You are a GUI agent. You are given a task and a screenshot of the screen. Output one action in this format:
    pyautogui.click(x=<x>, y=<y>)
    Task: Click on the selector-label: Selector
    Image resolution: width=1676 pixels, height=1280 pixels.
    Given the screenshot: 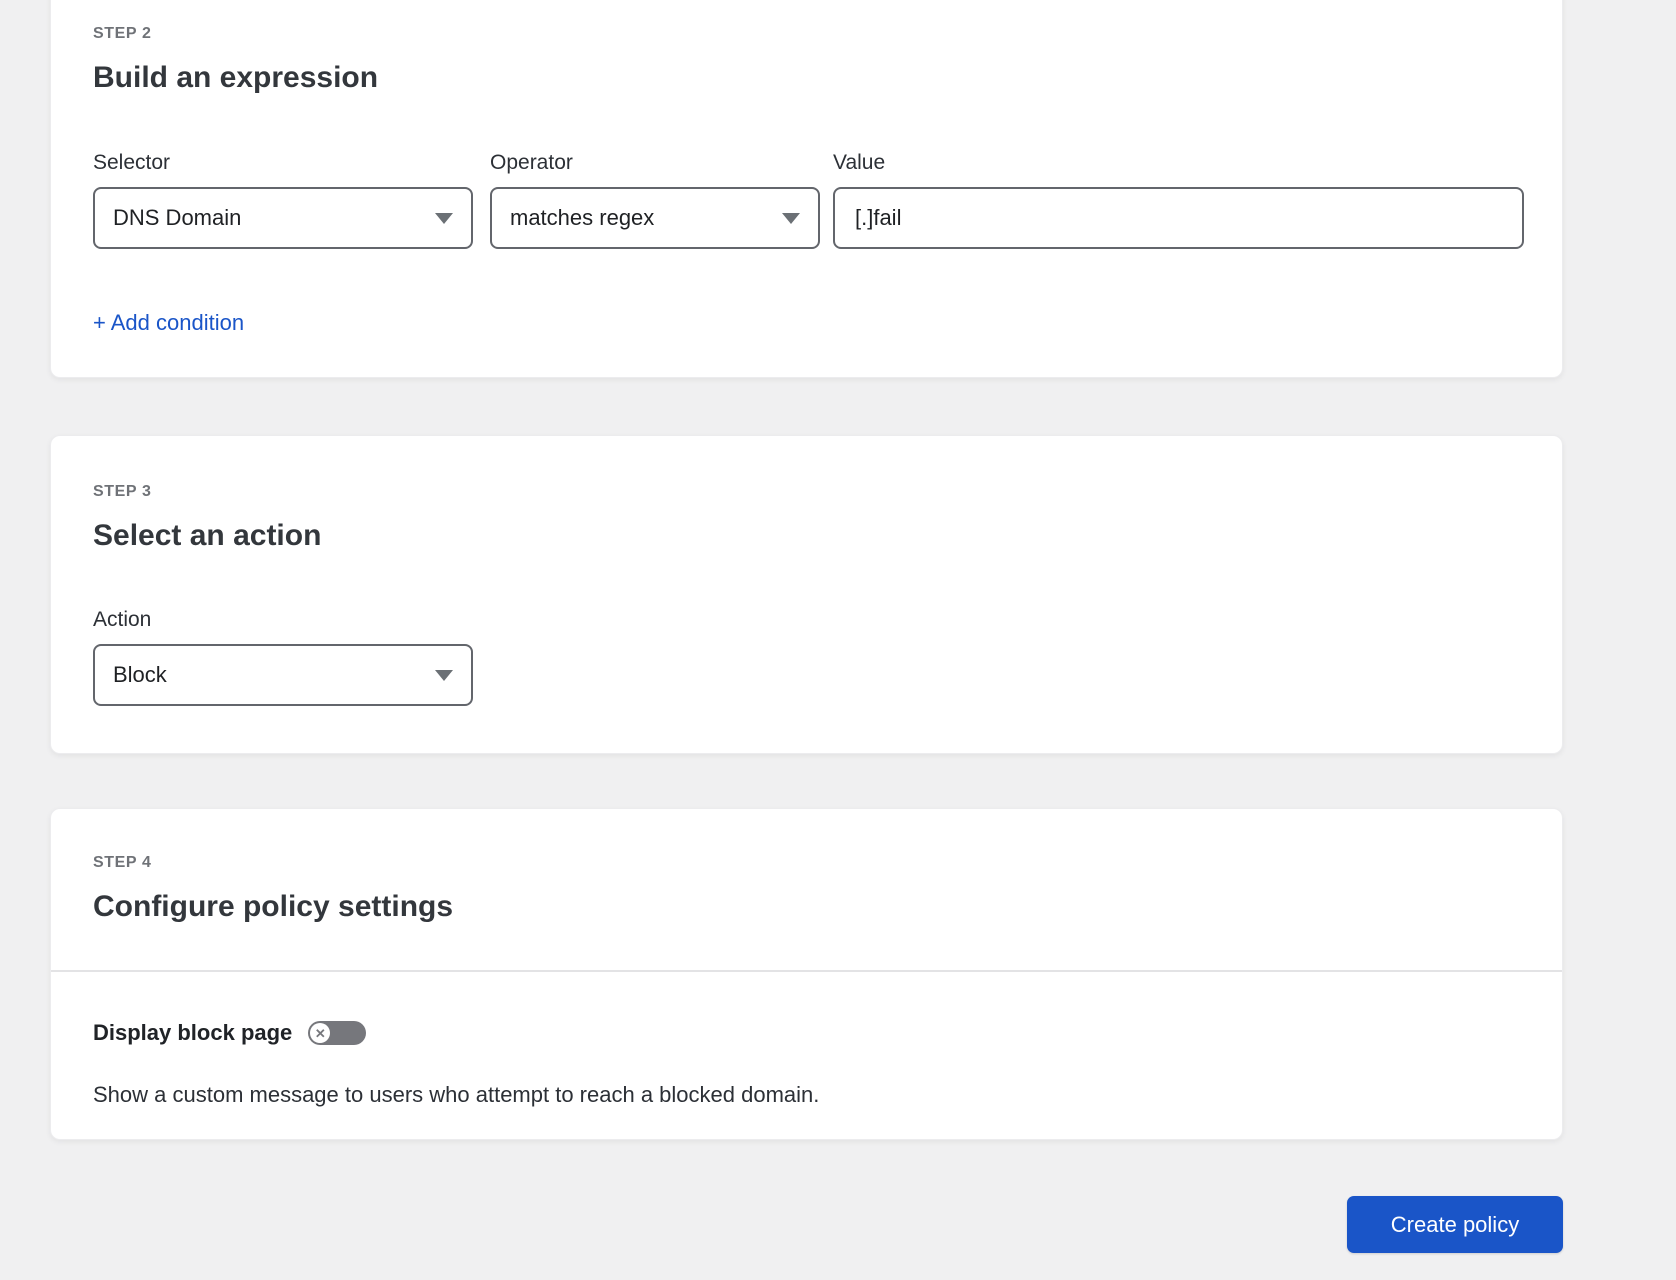 What is the action you would take?
    pyautogui.click(x=132, y=162)
    